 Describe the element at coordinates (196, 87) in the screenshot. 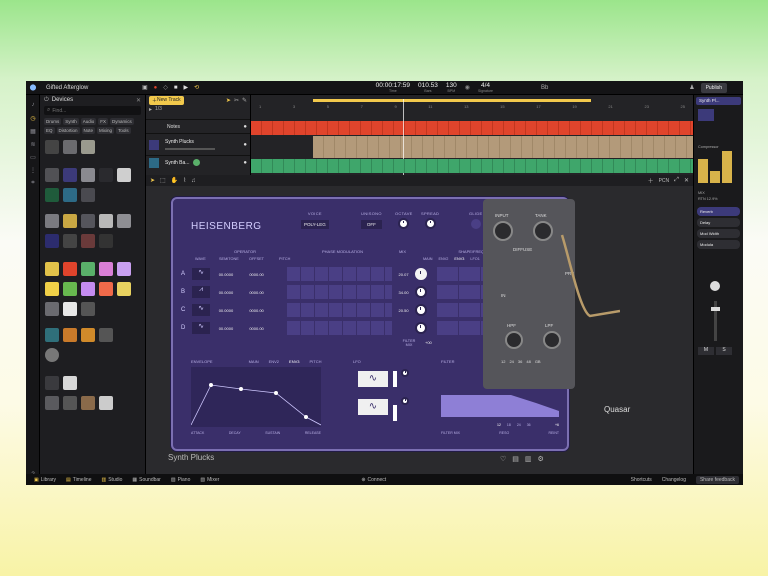

I see `loop-button: ⟲` at that location.